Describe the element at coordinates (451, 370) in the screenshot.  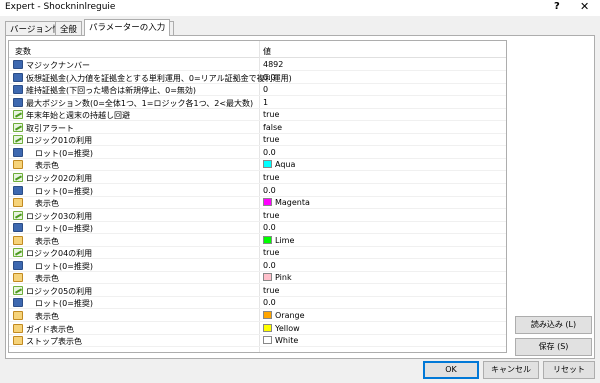
I see `ok-button: OK` at that location.